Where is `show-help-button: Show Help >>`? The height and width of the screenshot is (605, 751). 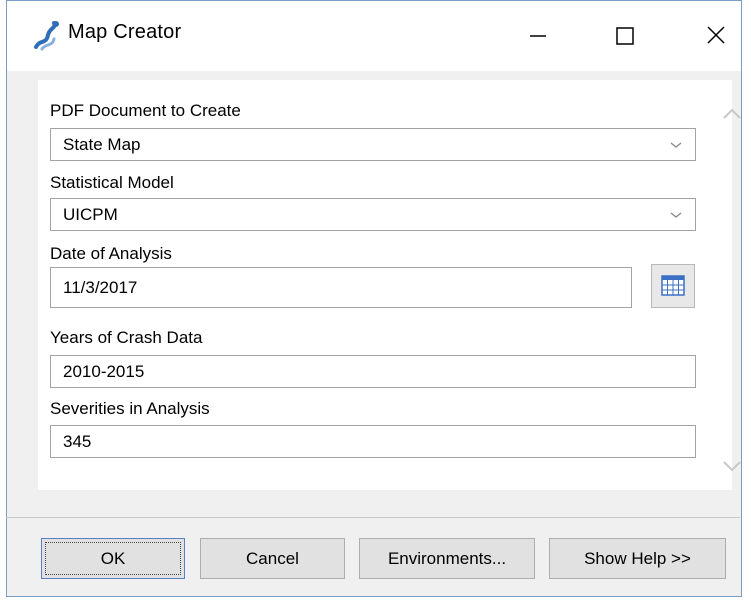 show-help-button: Show Help >> is located at coordinates (637, 558).